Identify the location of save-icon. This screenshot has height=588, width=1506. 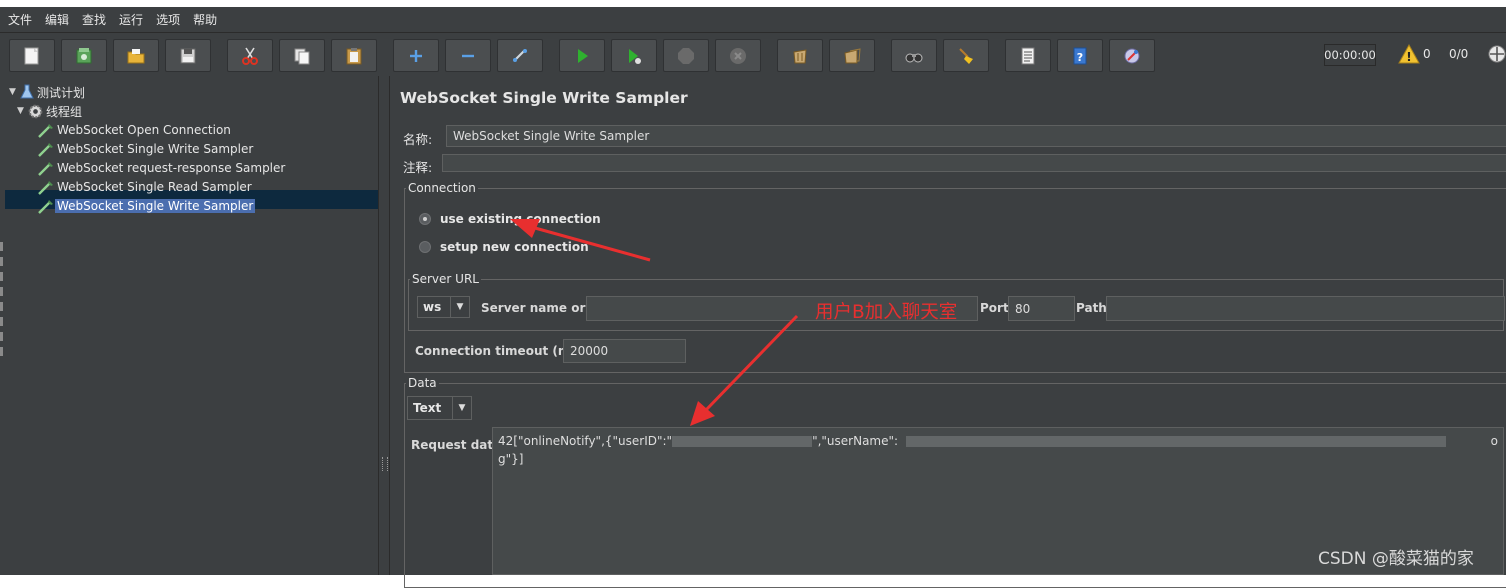
(188, 55).